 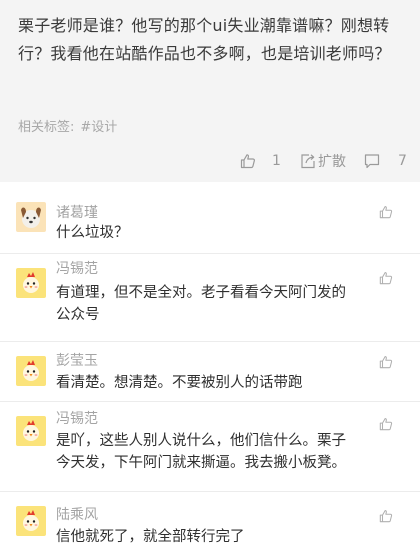 I want to click on comment-text: 信他就死了，就全部转行完了, so click(x=150, y=537).